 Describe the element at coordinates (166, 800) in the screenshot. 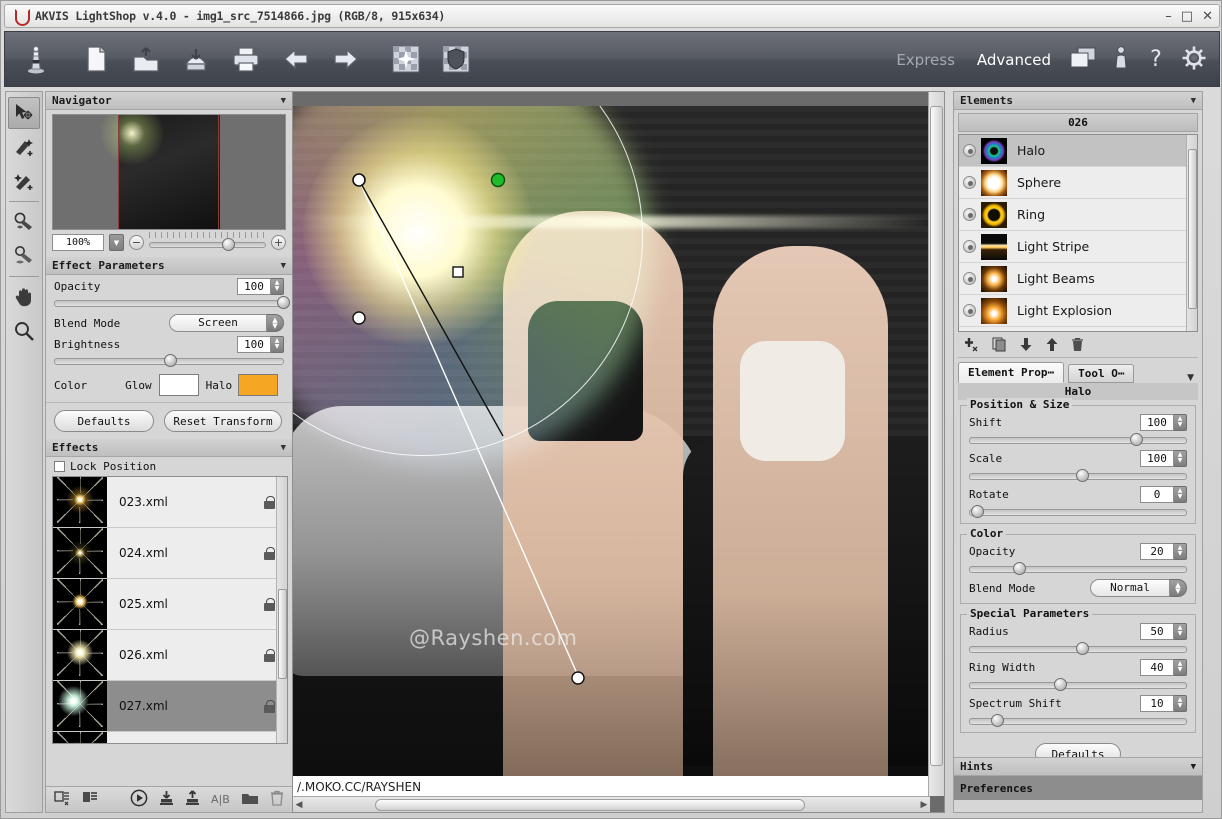

I see `import-icon` at that location.